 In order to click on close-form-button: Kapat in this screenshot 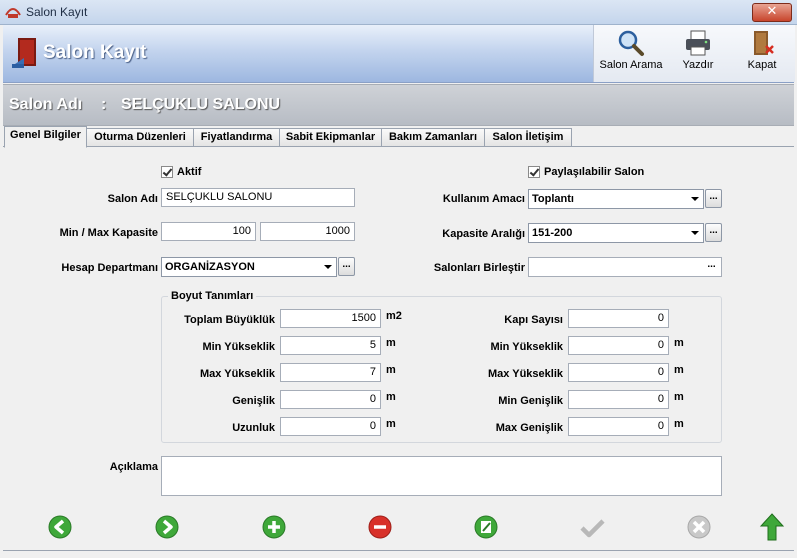, I will do `click(762, 53)`.